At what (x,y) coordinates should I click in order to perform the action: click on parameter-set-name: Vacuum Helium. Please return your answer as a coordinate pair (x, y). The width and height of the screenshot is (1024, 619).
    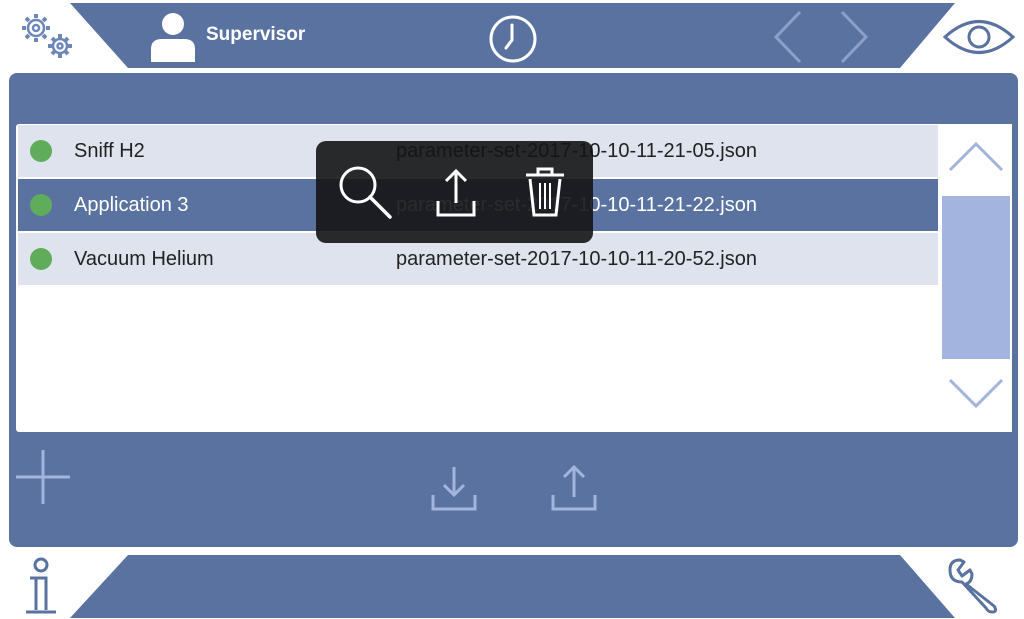
    Looking at the image, I should click on (144, 259).